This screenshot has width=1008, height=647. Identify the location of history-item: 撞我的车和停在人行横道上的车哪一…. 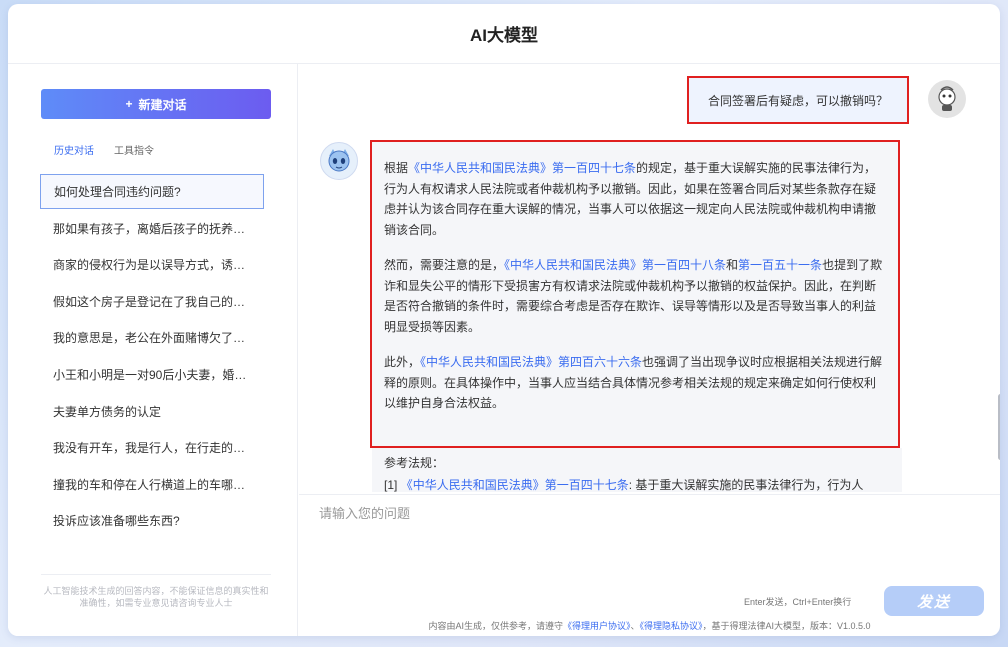
(152, 484).